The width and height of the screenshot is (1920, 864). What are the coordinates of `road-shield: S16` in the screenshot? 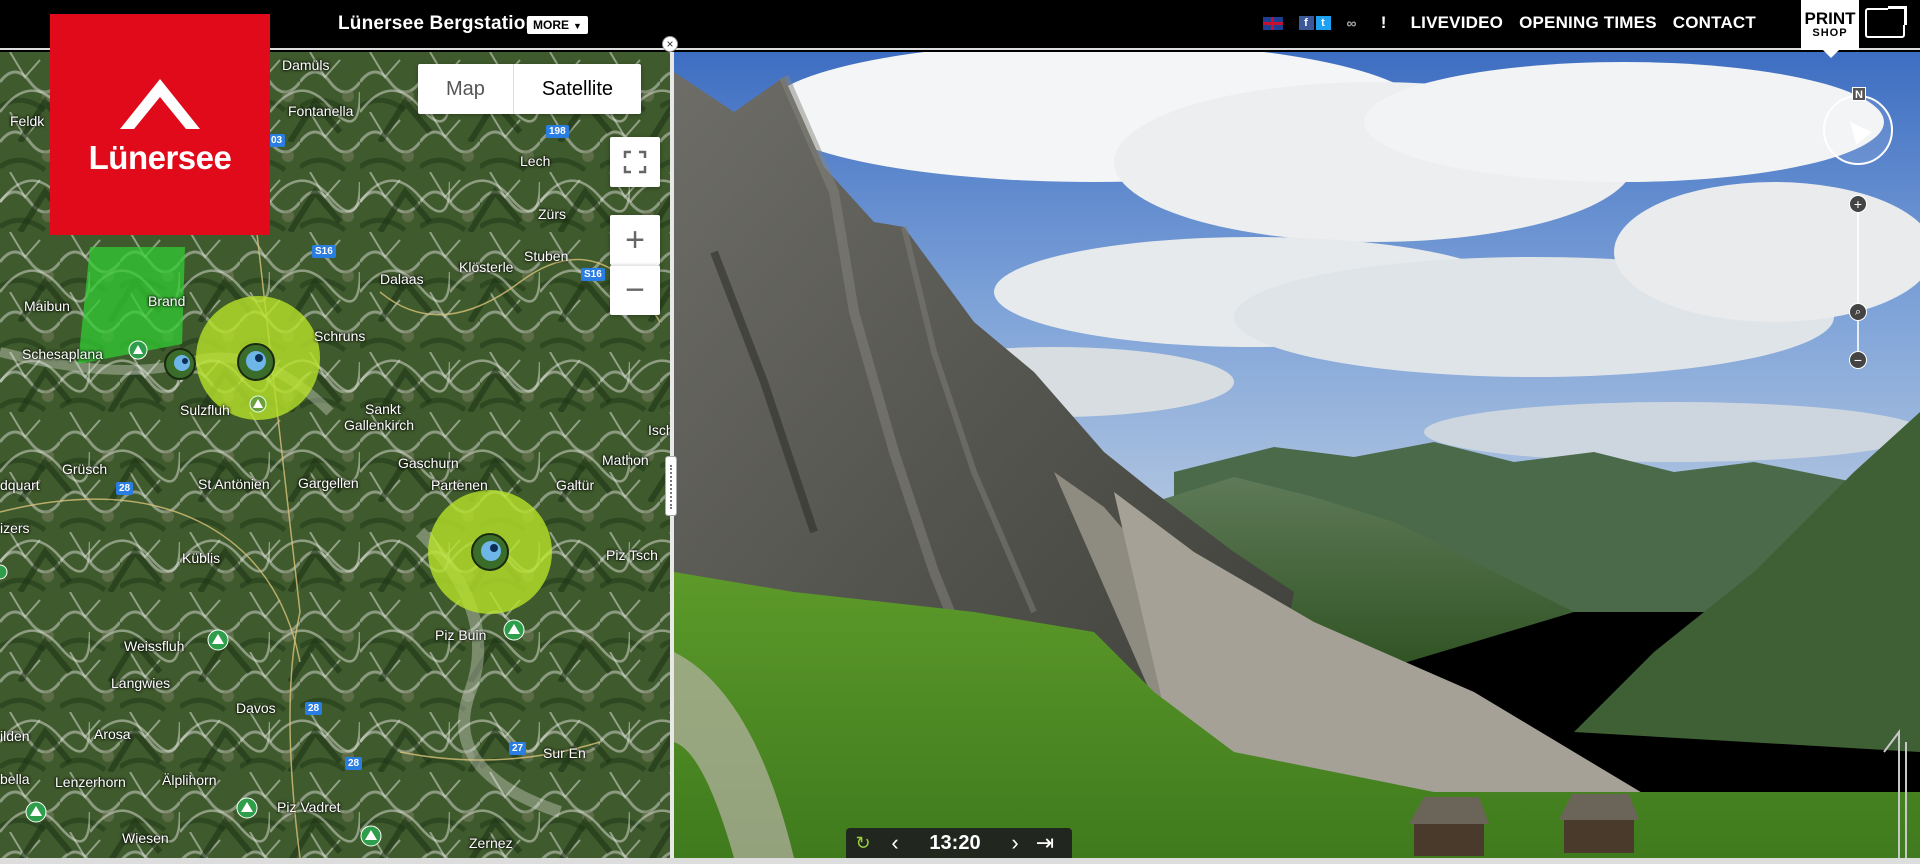 It's located at (593, 274).